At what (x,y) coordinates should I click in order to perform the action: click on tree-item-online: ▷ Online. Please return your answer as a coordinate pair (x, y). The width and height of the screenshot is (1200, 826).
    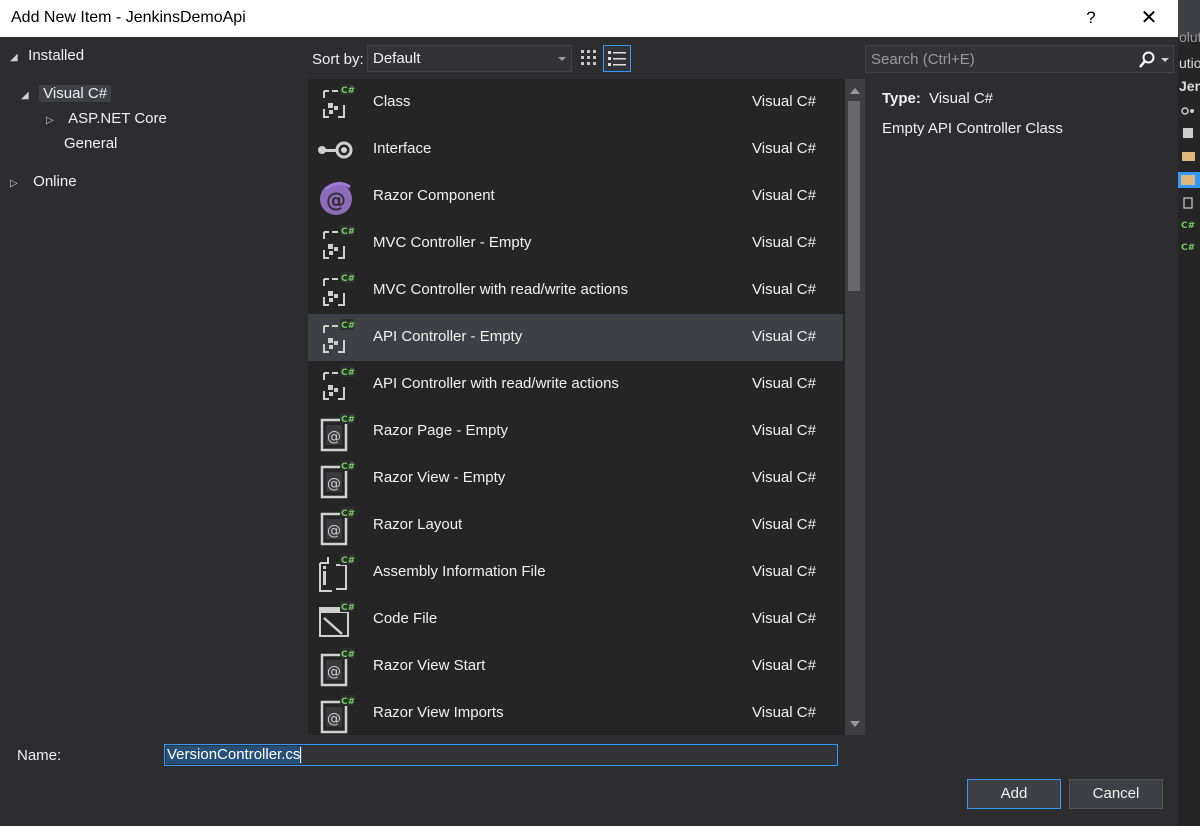
    Looking at the image, I should click on (43, 182).